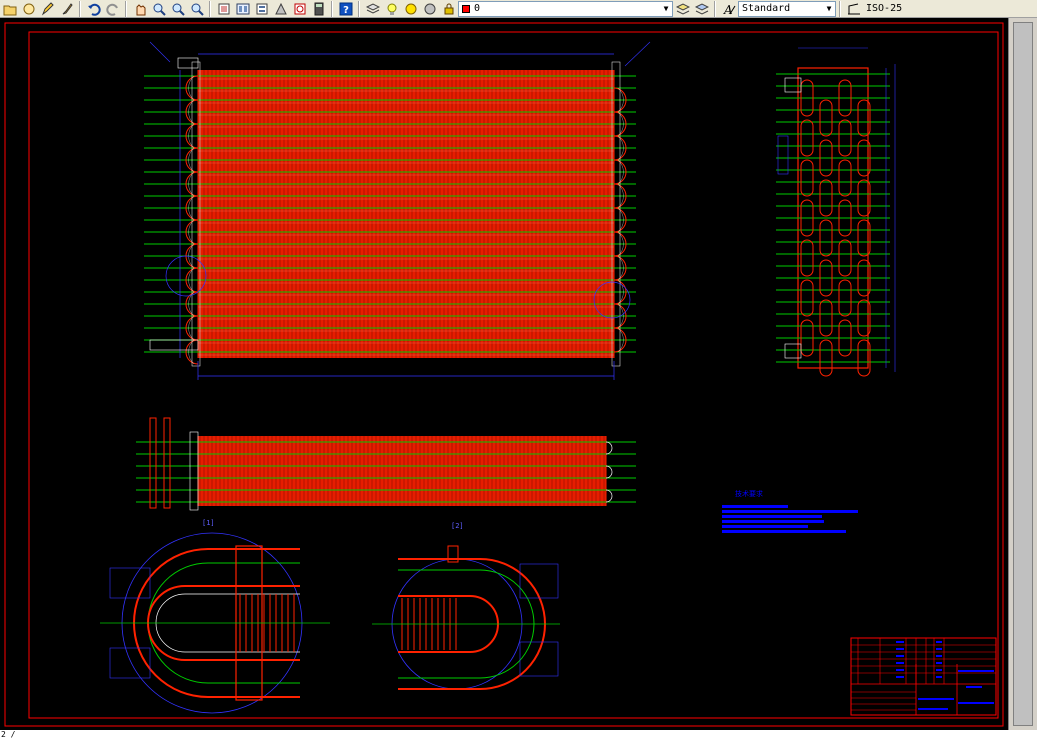 The width and height of the screenshot is (1037, 739). Describe the element at coordinates (790, 511) in the screenshot. I see `technical-notes: 技术要求` at that location.